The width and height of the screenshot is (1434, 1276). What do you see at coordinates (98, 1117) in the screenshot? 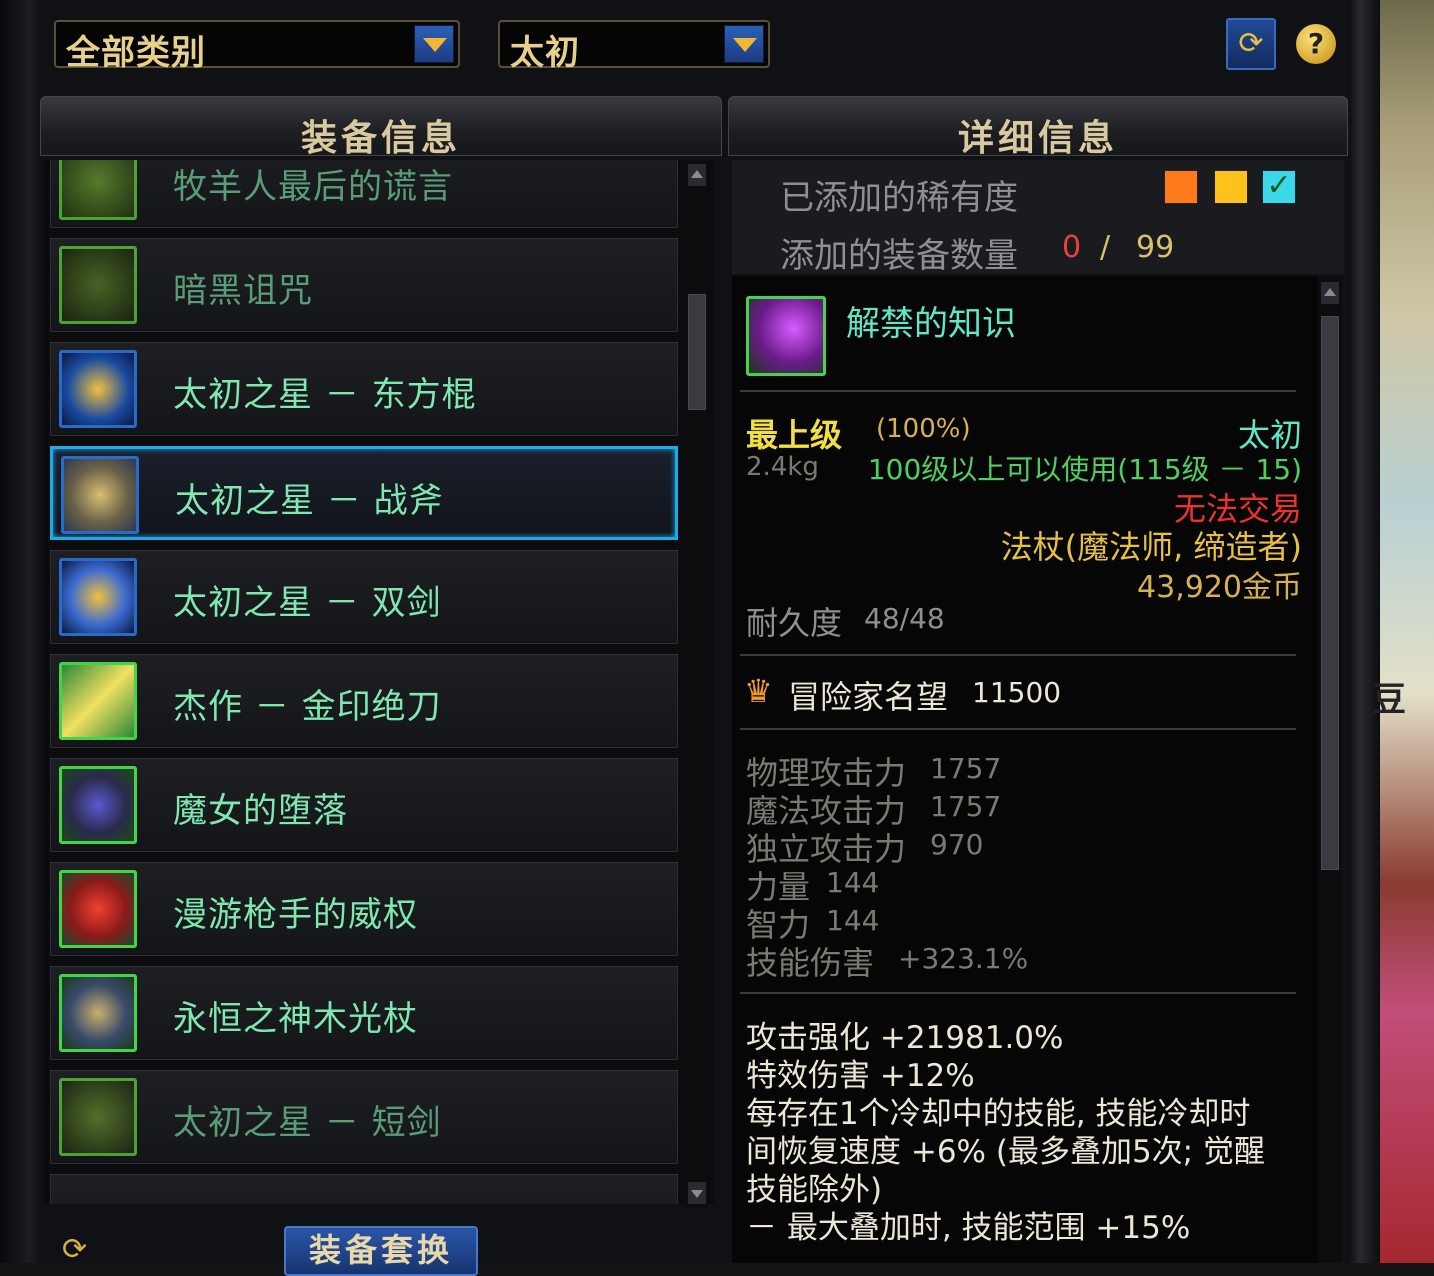
I see `short-sword-icon` at bounding box center [98, 1117].